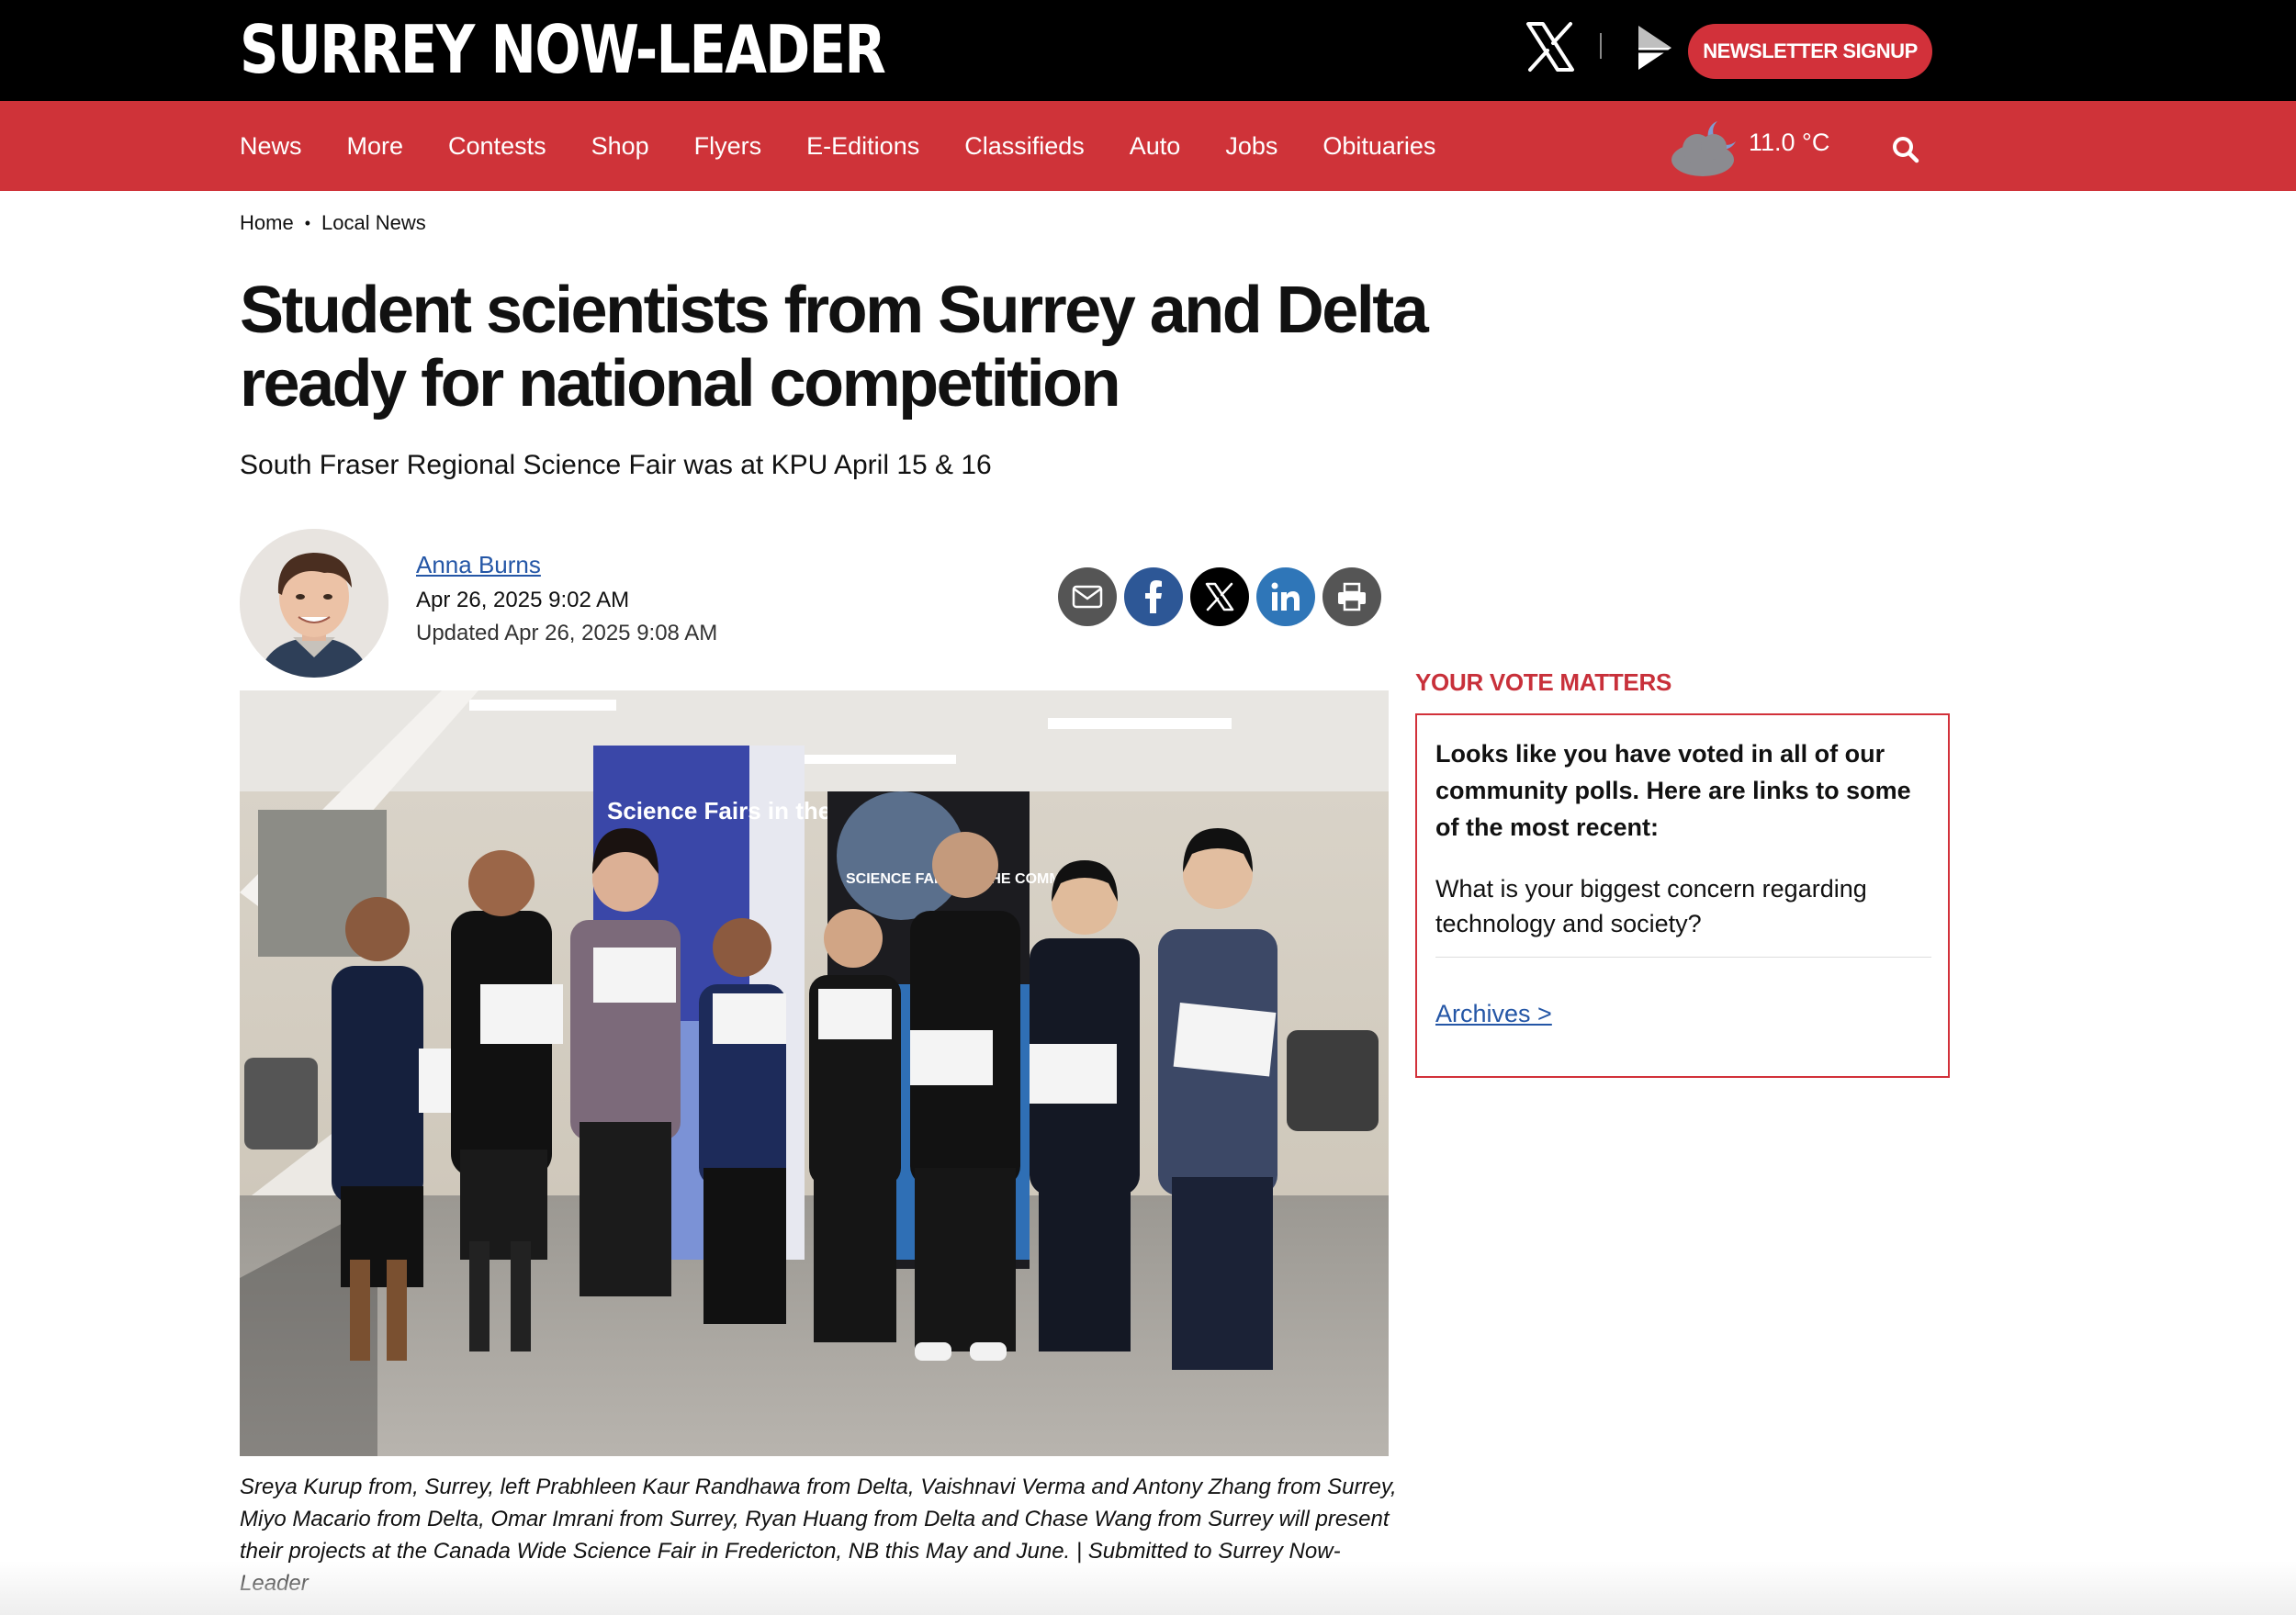  What do you see at coordinates (478, 565) in the screenshot?
I see `author-link: Anna Burns` at bounding box center [478, 565].